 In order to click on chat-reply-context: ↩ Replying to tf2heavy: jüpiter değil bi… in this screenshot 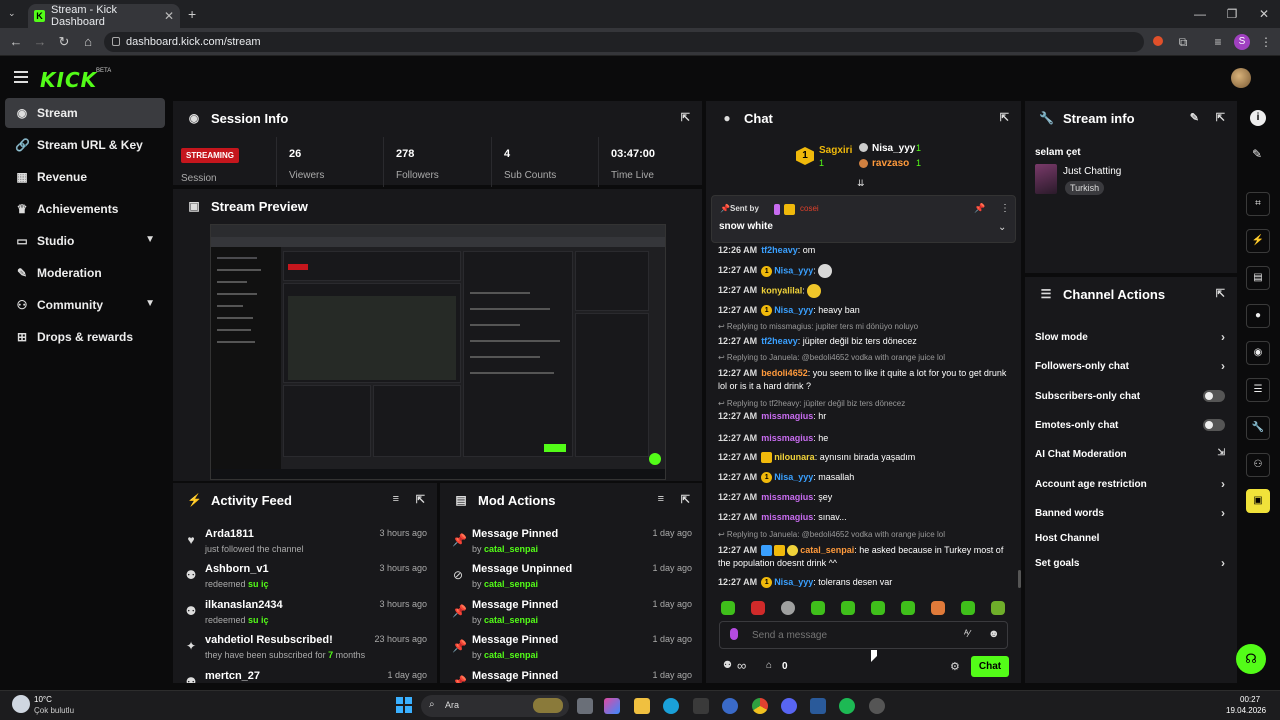, I will do `click(811, 403)`.